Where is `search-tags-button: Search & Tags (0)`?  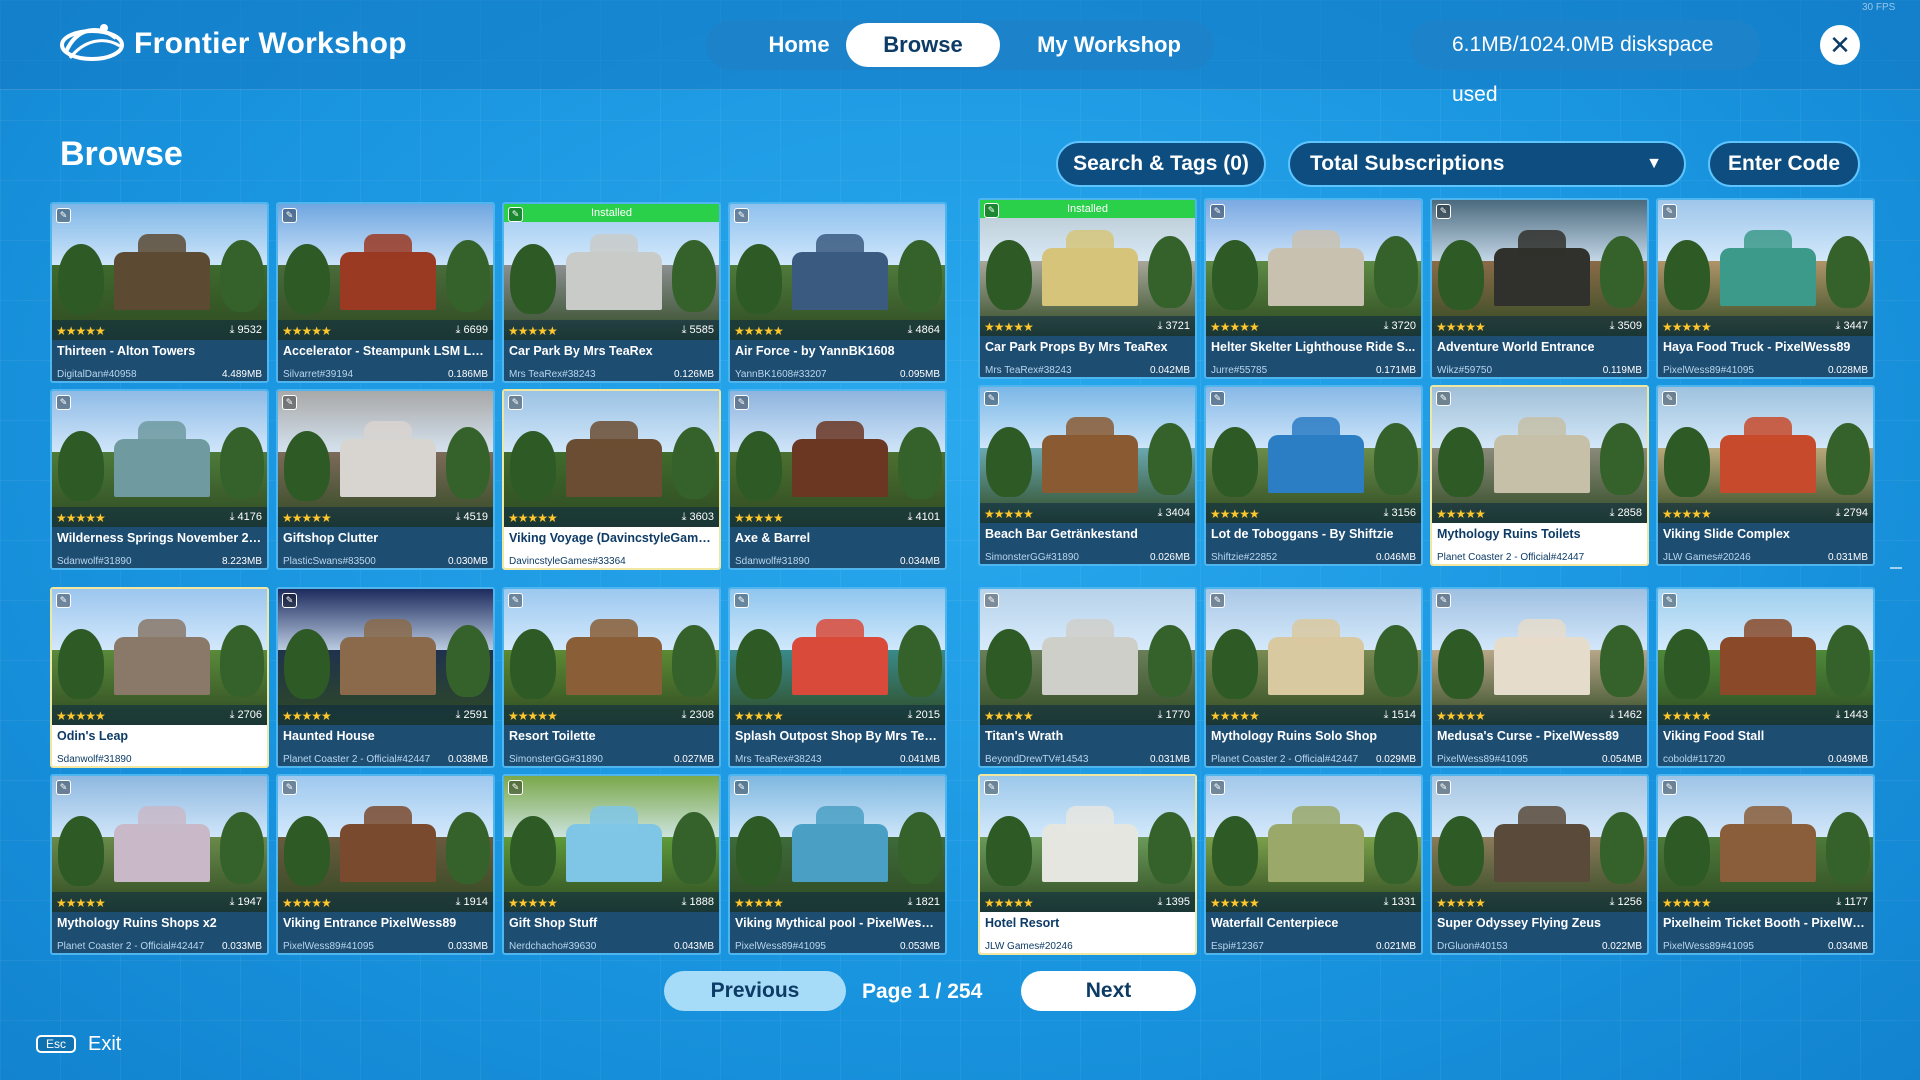 search-tags-button: Search & Tags (0) is located at coordinates (1161, 164).